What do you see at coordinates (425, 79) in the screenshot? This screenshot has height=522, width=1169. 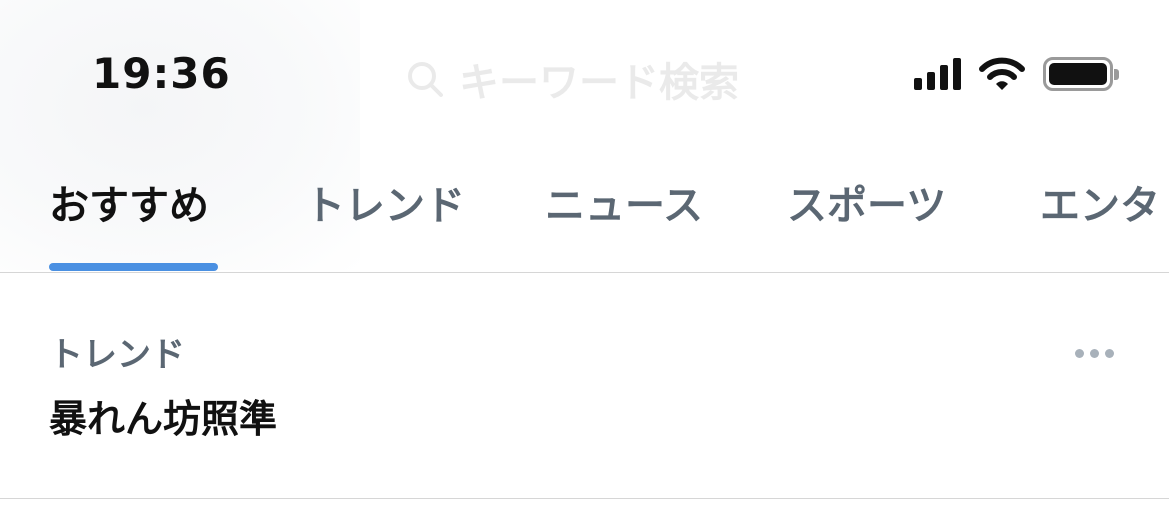 I see `search-icon` at bounding box center [425, 79].